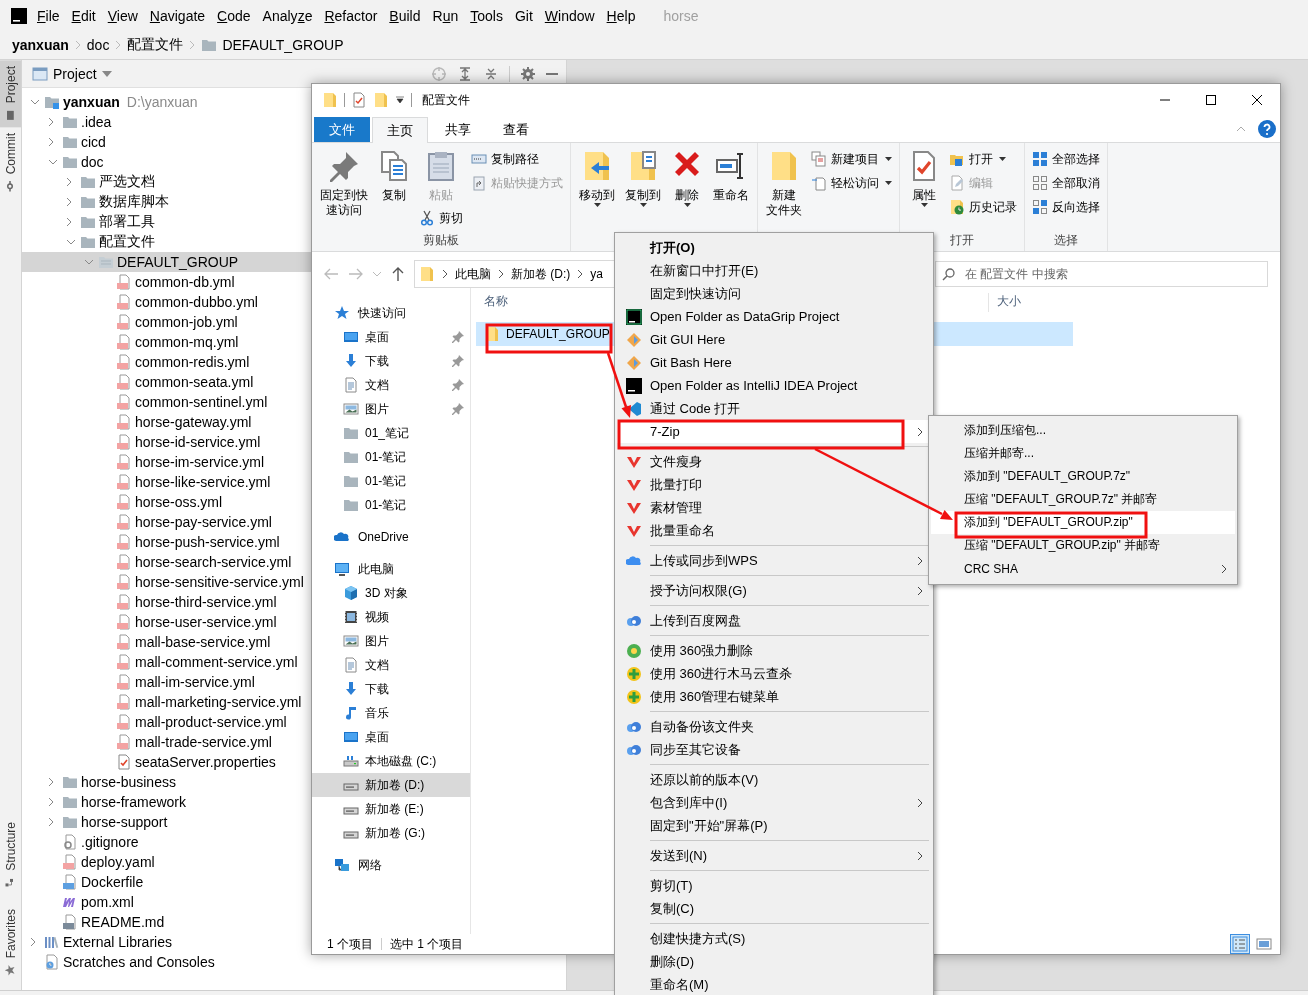 This screenshot has width=1308, height=995. I want to click on nav-item: 快速访问, so click(391, 313).